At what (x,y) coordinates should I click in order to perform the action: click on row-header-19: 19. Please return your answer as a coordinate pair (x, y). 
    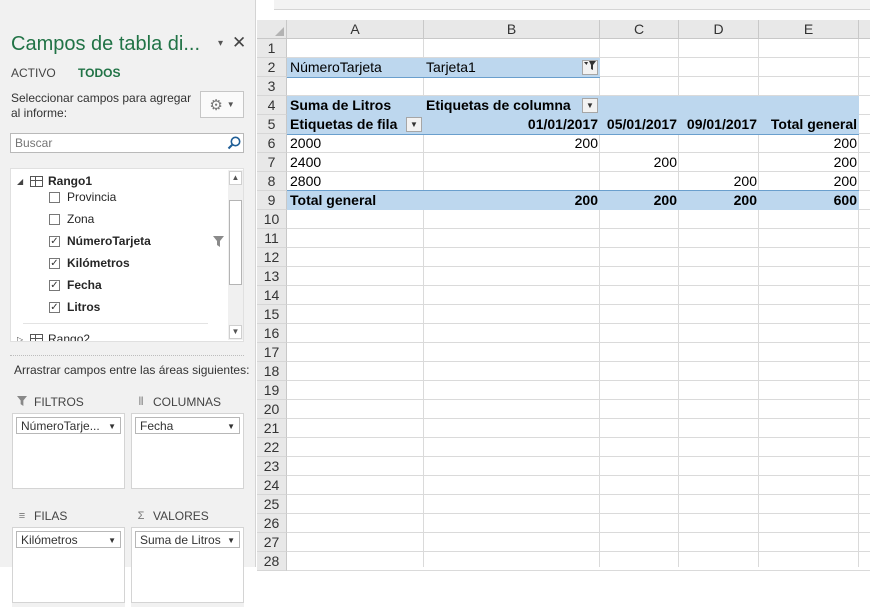
    Looking at the image, I should click on (272, 390).